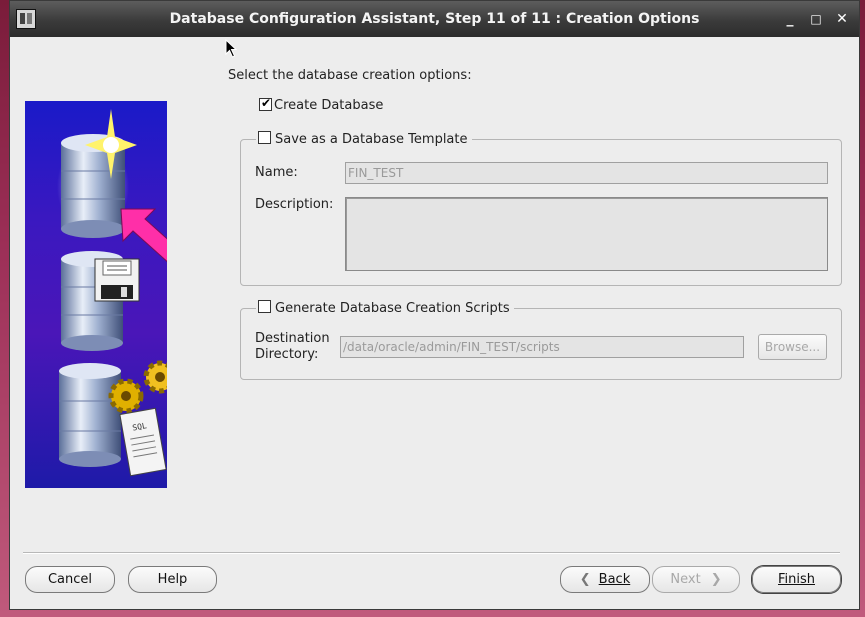 Image resolution: width=865 pixels, height=617 pixels. Describe the element at coordinates (716, 579) in the screenshot. I see `chevron-right-icon: ❯` at that location.